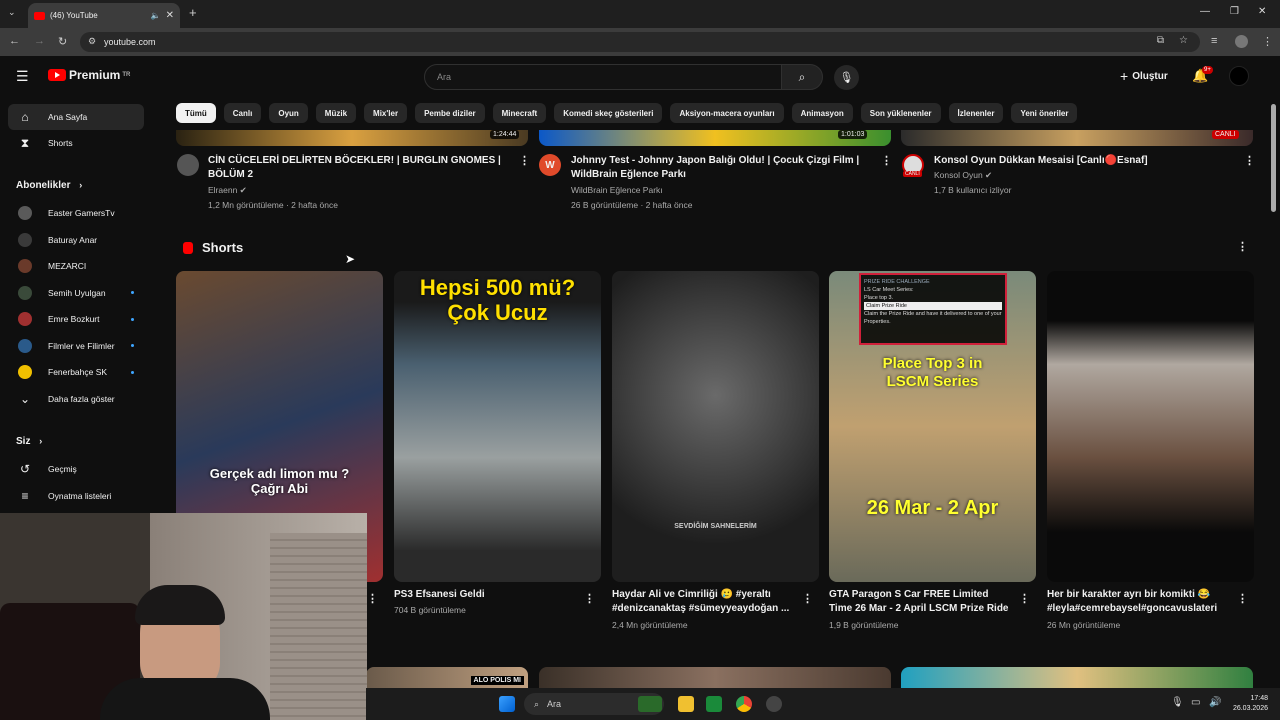  What do you see at coordinates (715, 426) in the screenshot?
I see `short-card: SEVDİĞİM SAHNELERİM` at bounding box center [715, 426].